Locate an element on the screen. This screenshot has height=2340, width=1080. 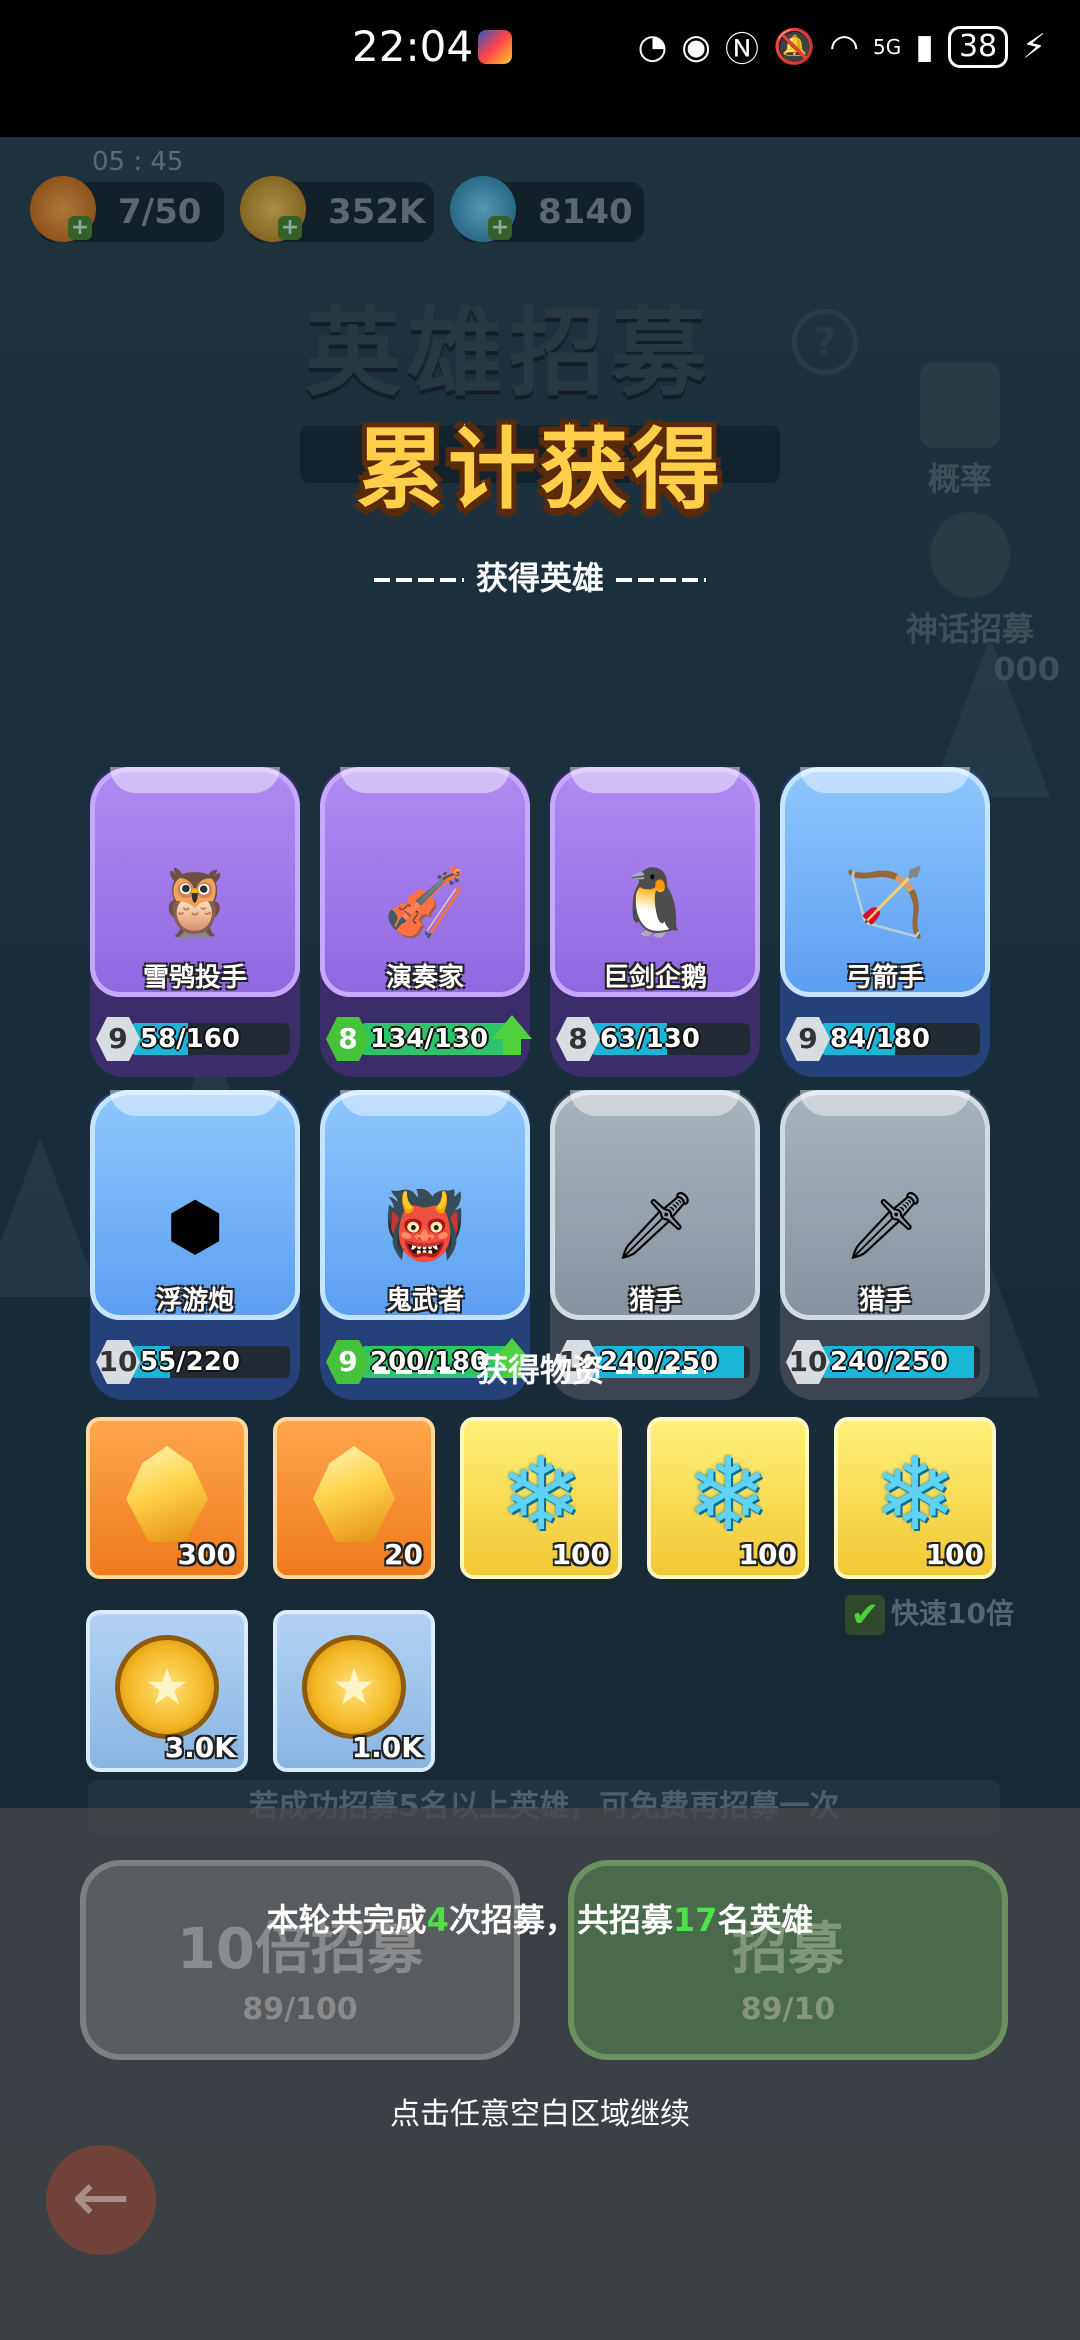
key-count-left: 89/100 is located at coordinates (300, 2009).